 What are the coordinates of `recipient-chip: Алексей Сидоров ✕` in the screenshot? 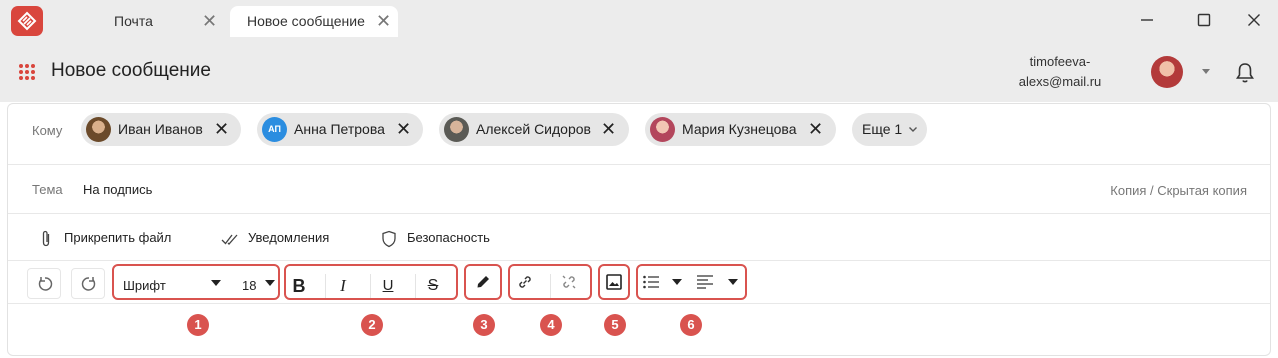 It's located at (534, 129).